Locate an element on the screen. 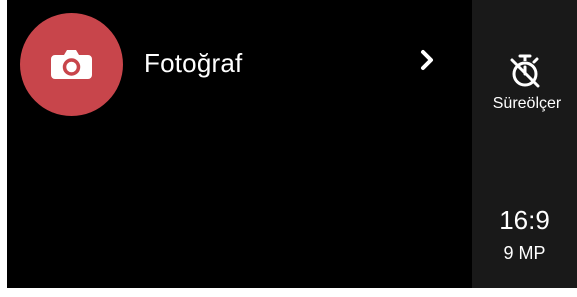 The image size is (577, 297). aspect-ratio-value: 16:9 is located at coordinates (524, 220).